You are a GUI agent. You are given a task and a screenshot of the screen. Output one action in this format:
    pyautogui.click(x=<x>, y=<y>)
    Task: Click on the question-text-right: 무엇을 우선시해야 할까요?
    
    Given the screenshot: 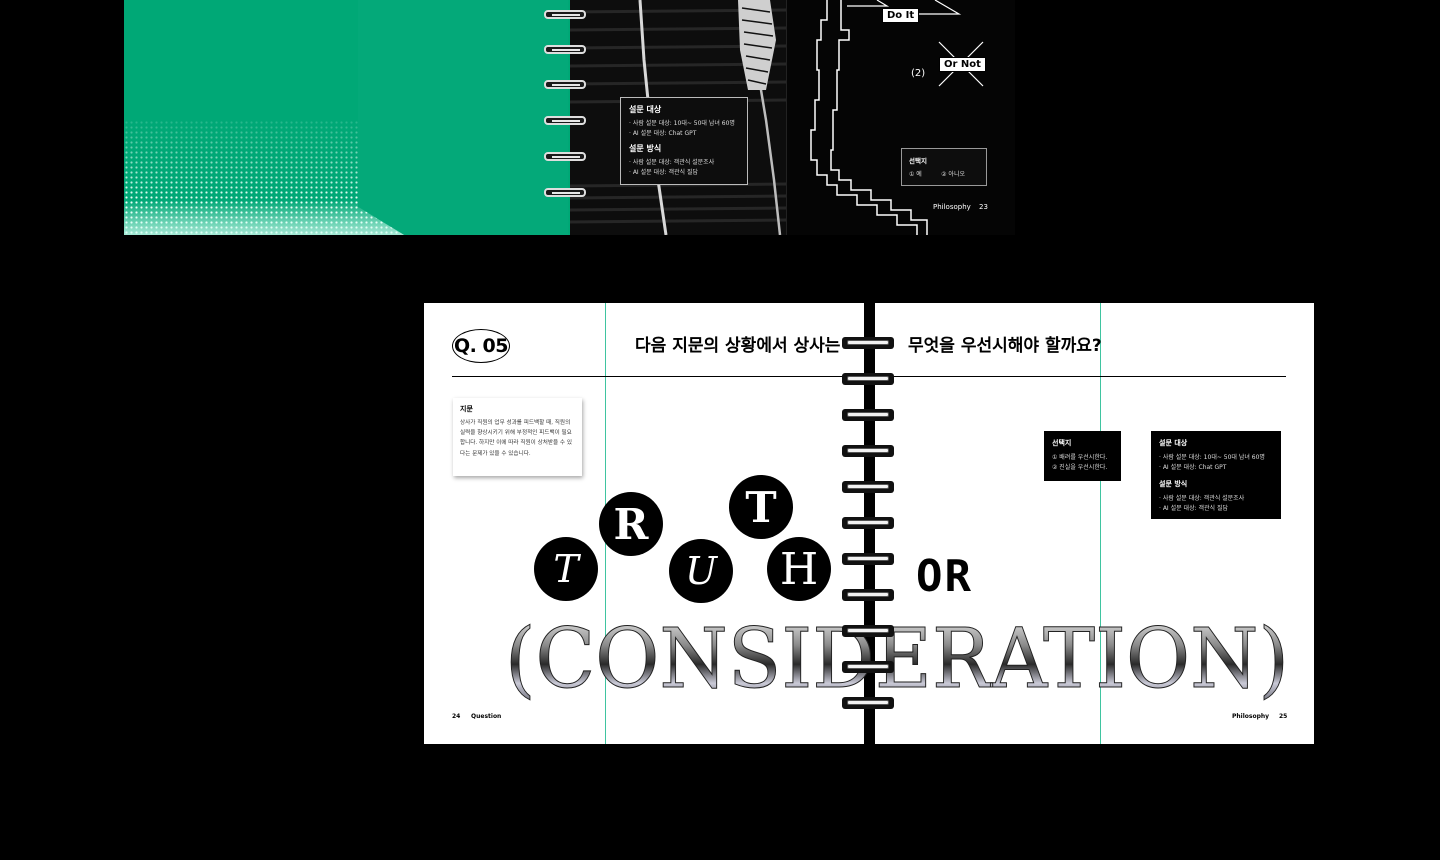 What is the action you would take?
    pyautogui.click(x=1005, y=346)
    